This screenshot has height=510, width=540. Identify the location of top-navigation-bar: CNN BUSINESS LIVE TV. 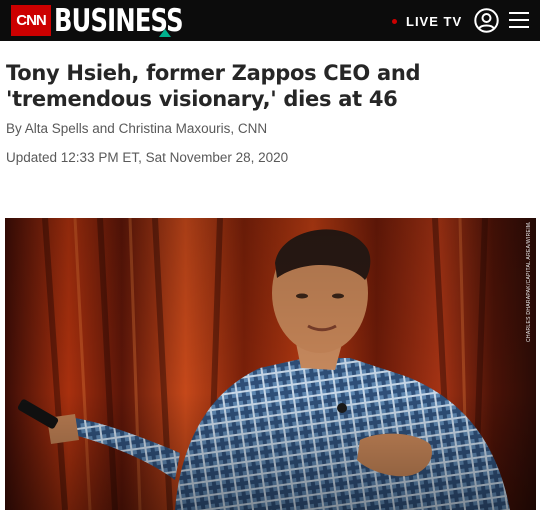
(270, 20).